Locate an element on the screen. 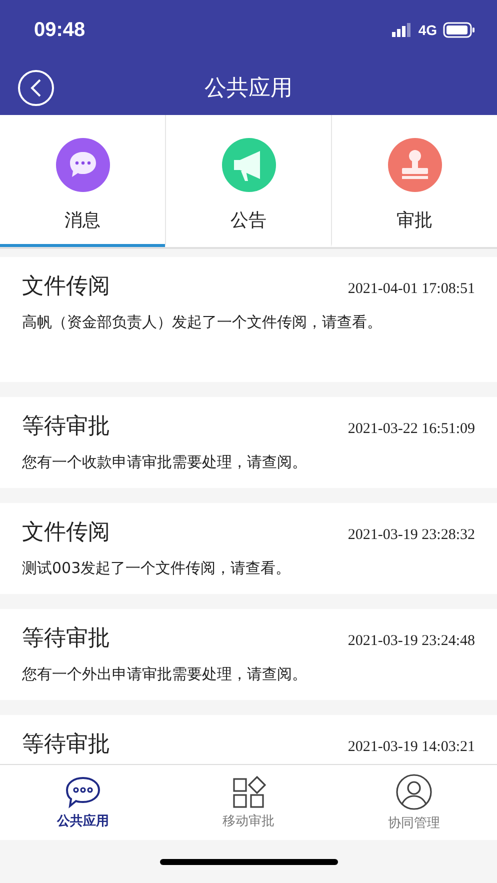  message-card: 文件传阅 2021-04-01 17:08:51 高帆（资金部负责人）发起了一个文件传阅，请查看。 is located at coordinates (248, 319).